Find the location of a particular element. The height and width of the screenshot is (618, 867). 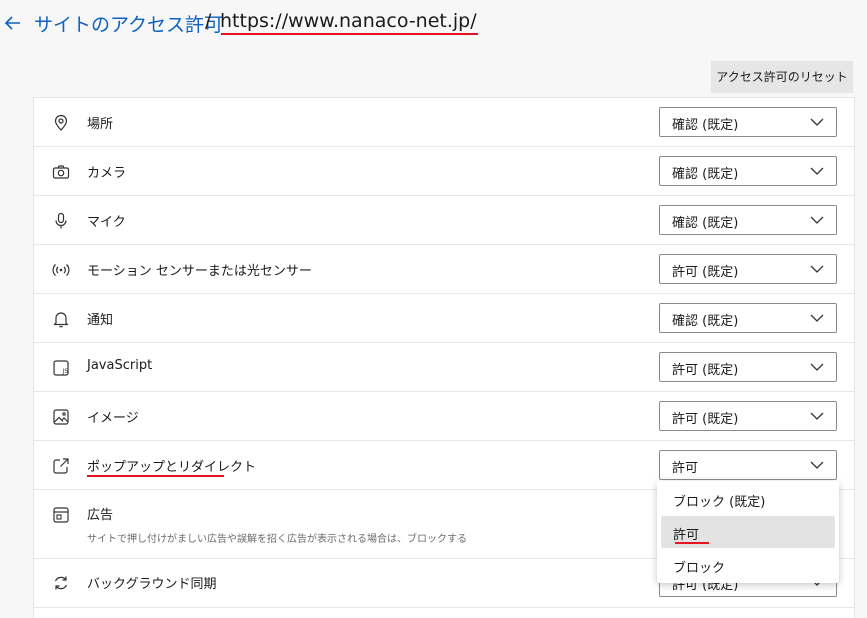

permission-label: 場所 is located at coordinates (100, 124).